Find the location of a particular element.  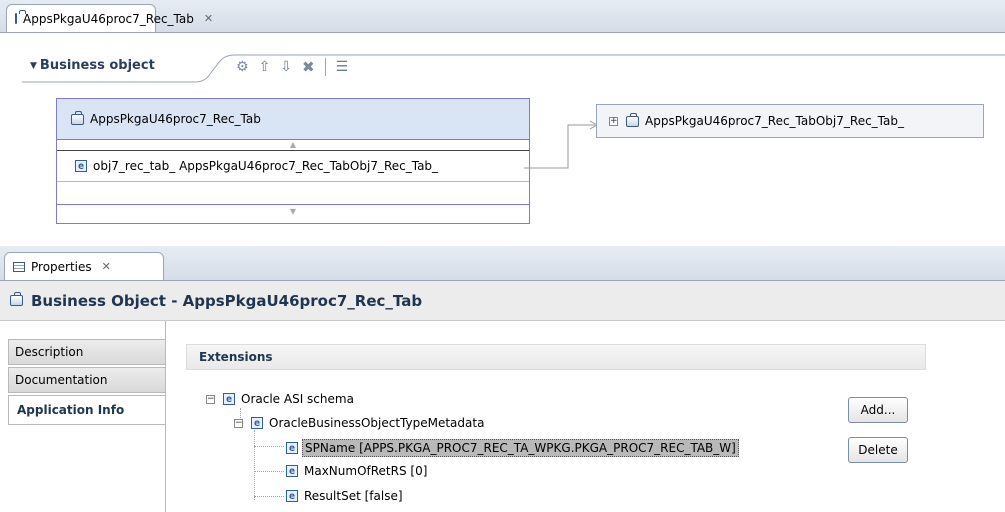

delete-button: Delete is located at coordinates (878, 450).